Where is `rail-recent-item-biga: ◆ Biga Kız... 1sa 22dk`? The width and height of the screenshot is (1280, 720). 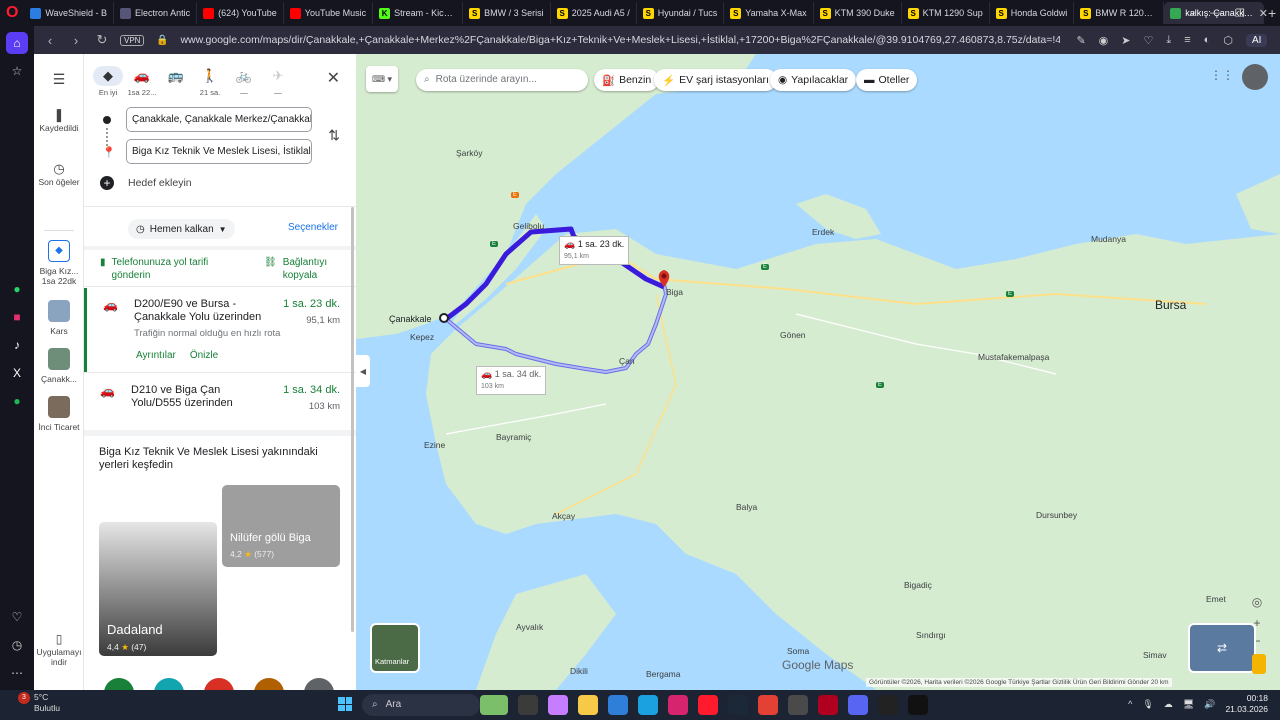 rail-recent-item-biga: ◆ Biga Kız... 1sa 22dk is located at coordinates (59, 263).